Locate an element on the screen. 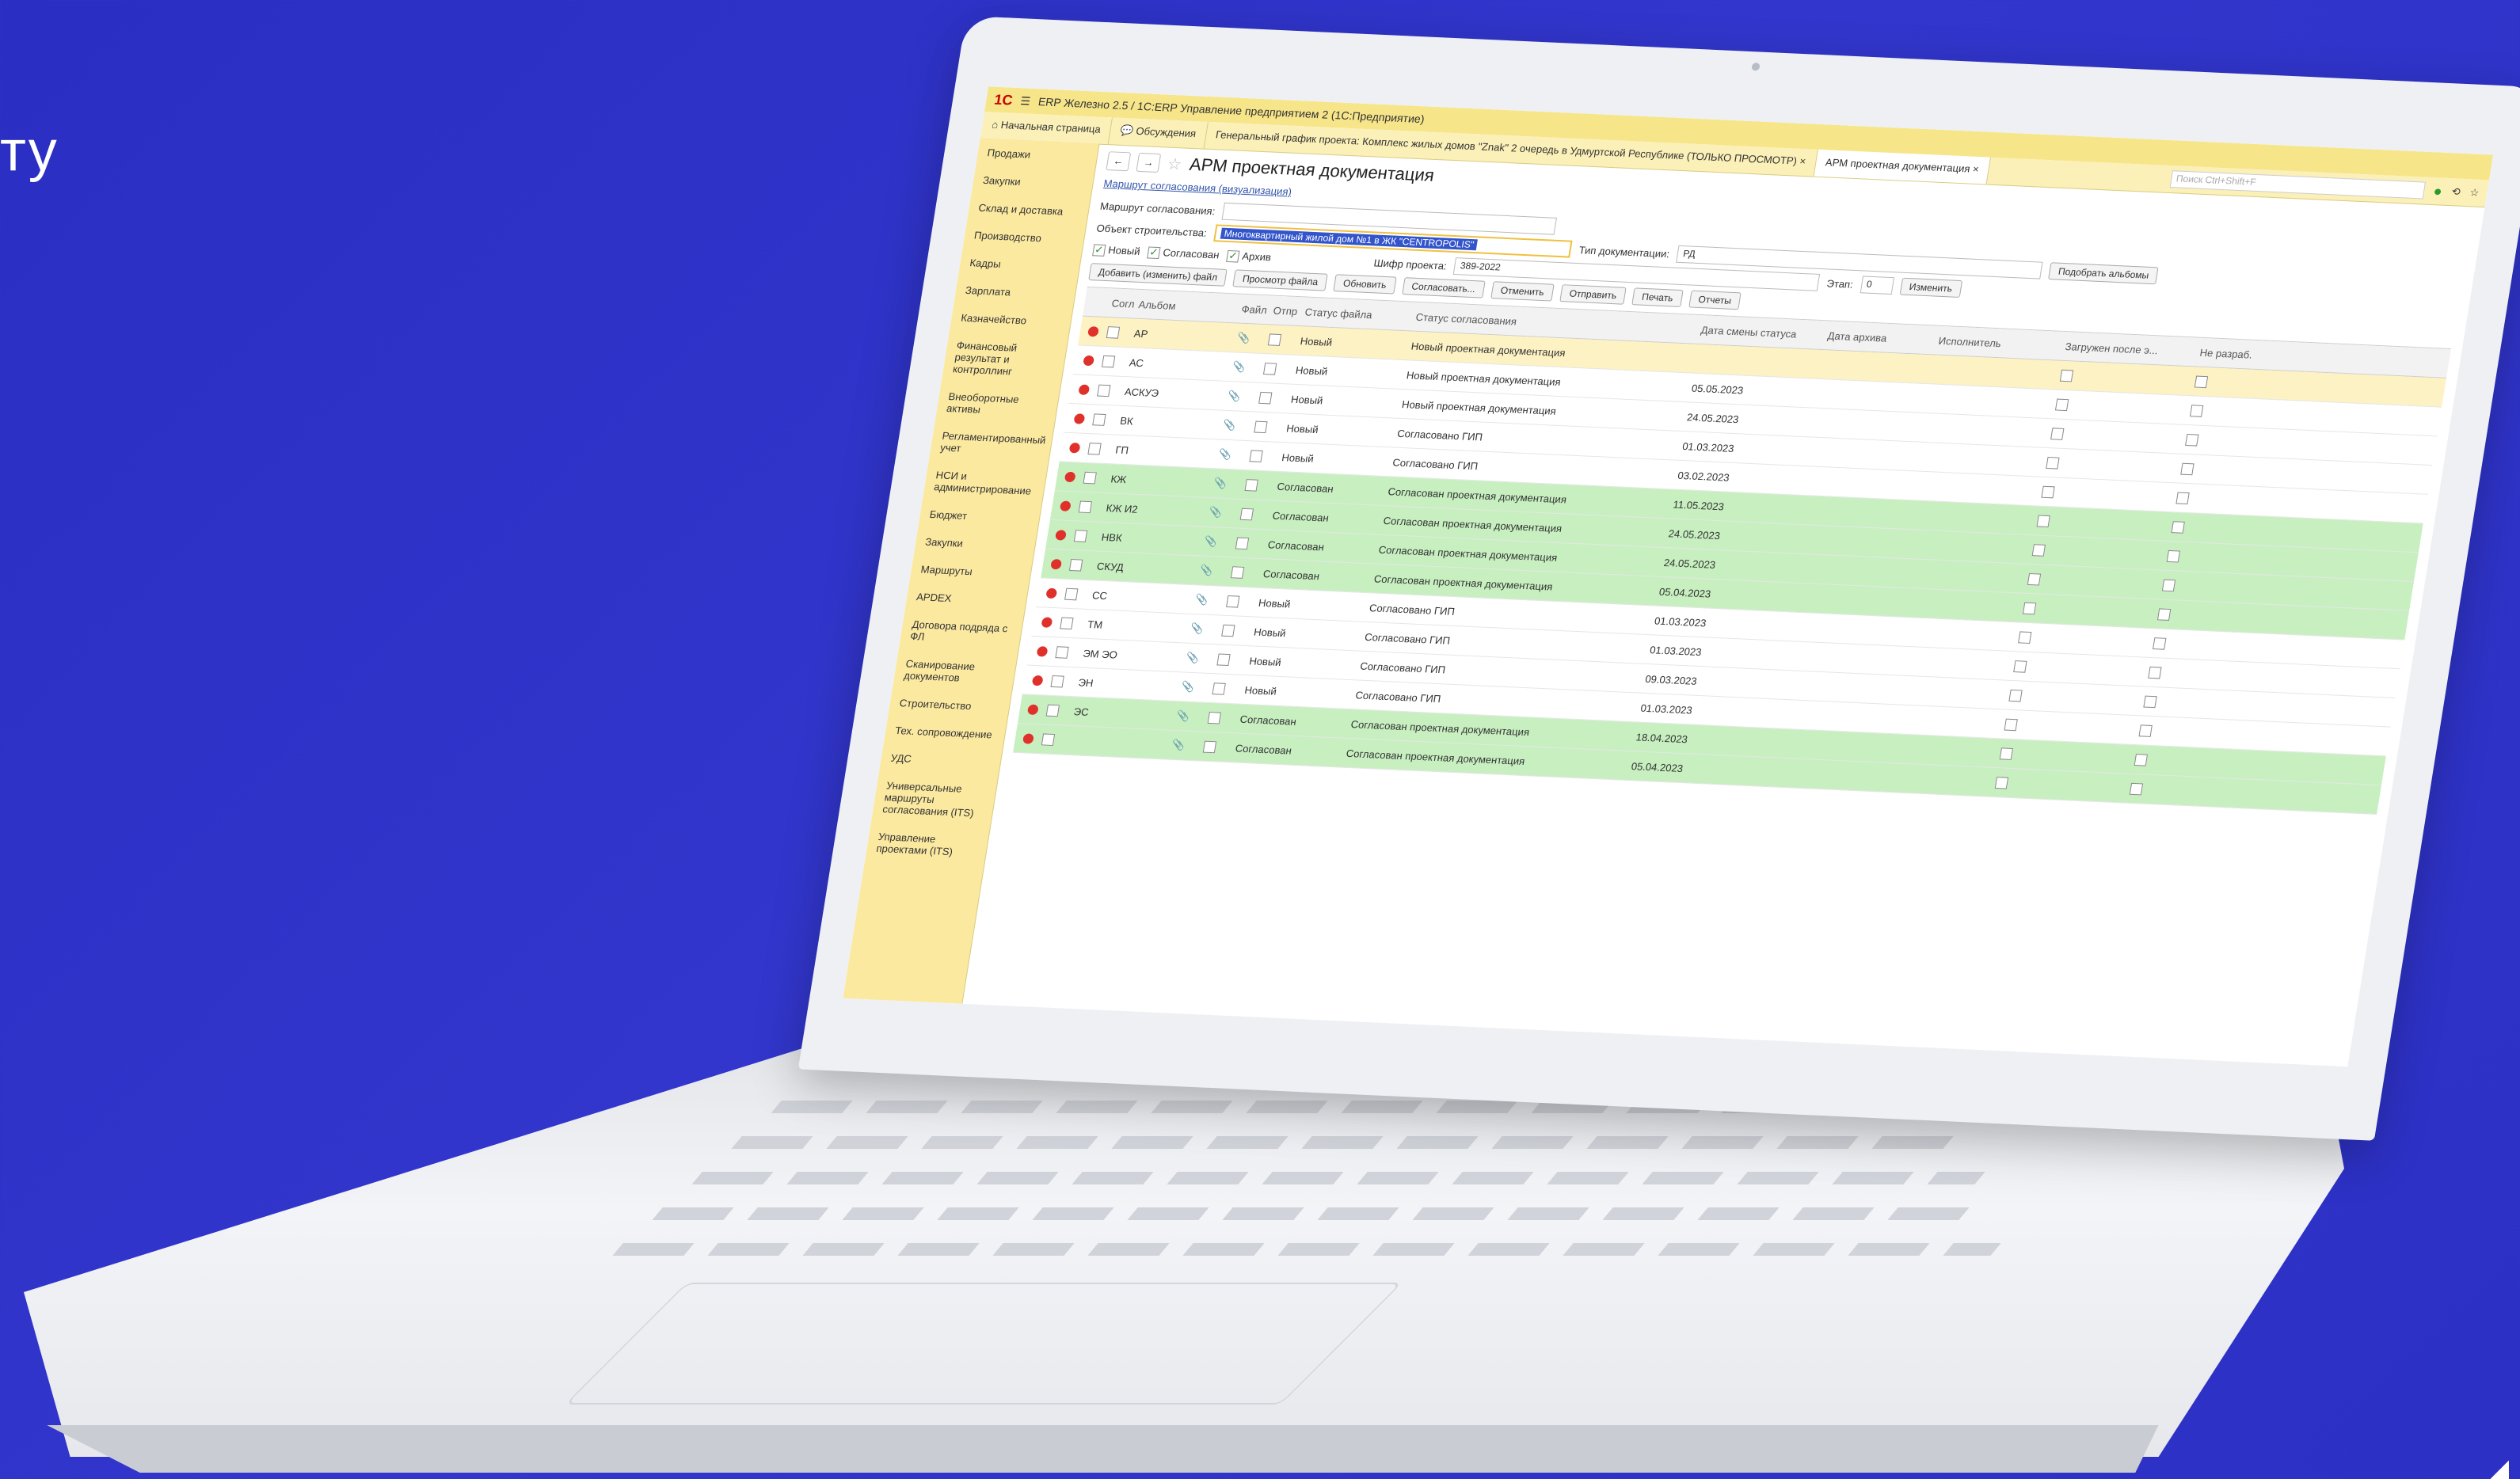 The width and height of the screenshot is (2520, 1479). menu-icon: ☰ is located at coordinates (1025, 101).